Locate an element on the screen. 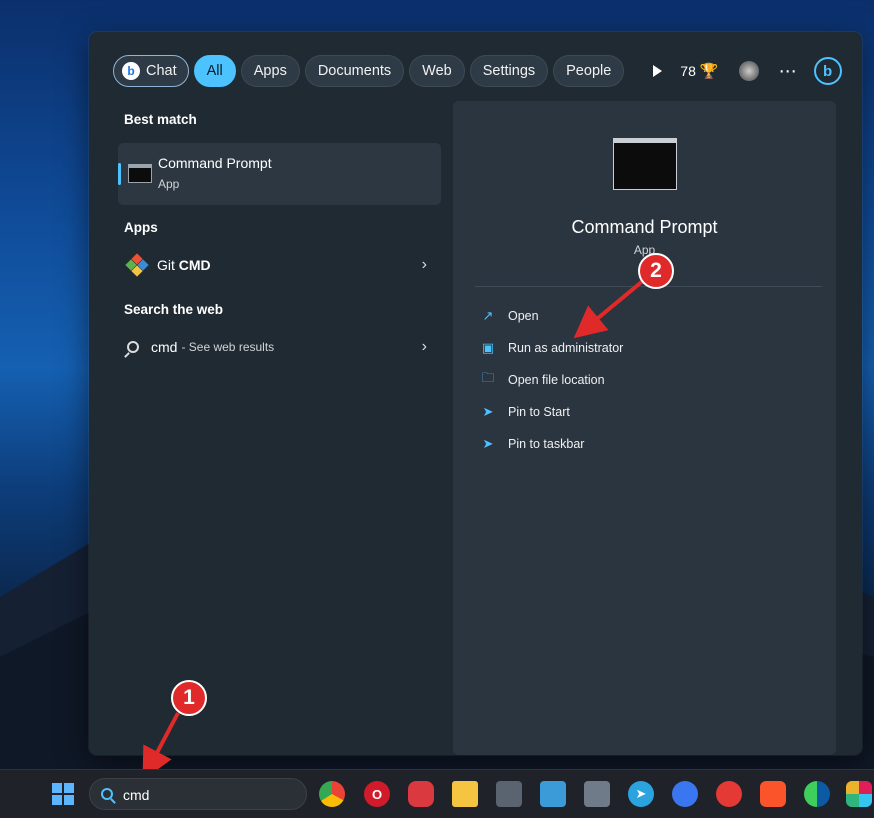 Image resolution: width=874 pixels, height=818 pixels. pin-to-taskbar-action: ➤ Pin to taskbar is located at coordinates (533, 444).